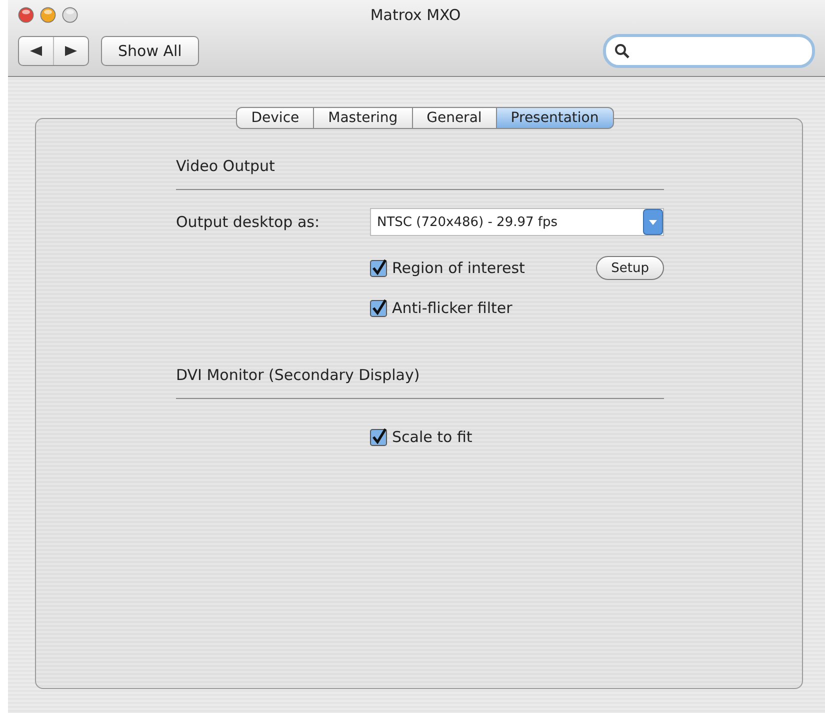 This screenshot has width=825, height=713. What do you see at coordinates (622, 51) in the screenshot?
I see `search-icon` at bounding box center [622, 51].